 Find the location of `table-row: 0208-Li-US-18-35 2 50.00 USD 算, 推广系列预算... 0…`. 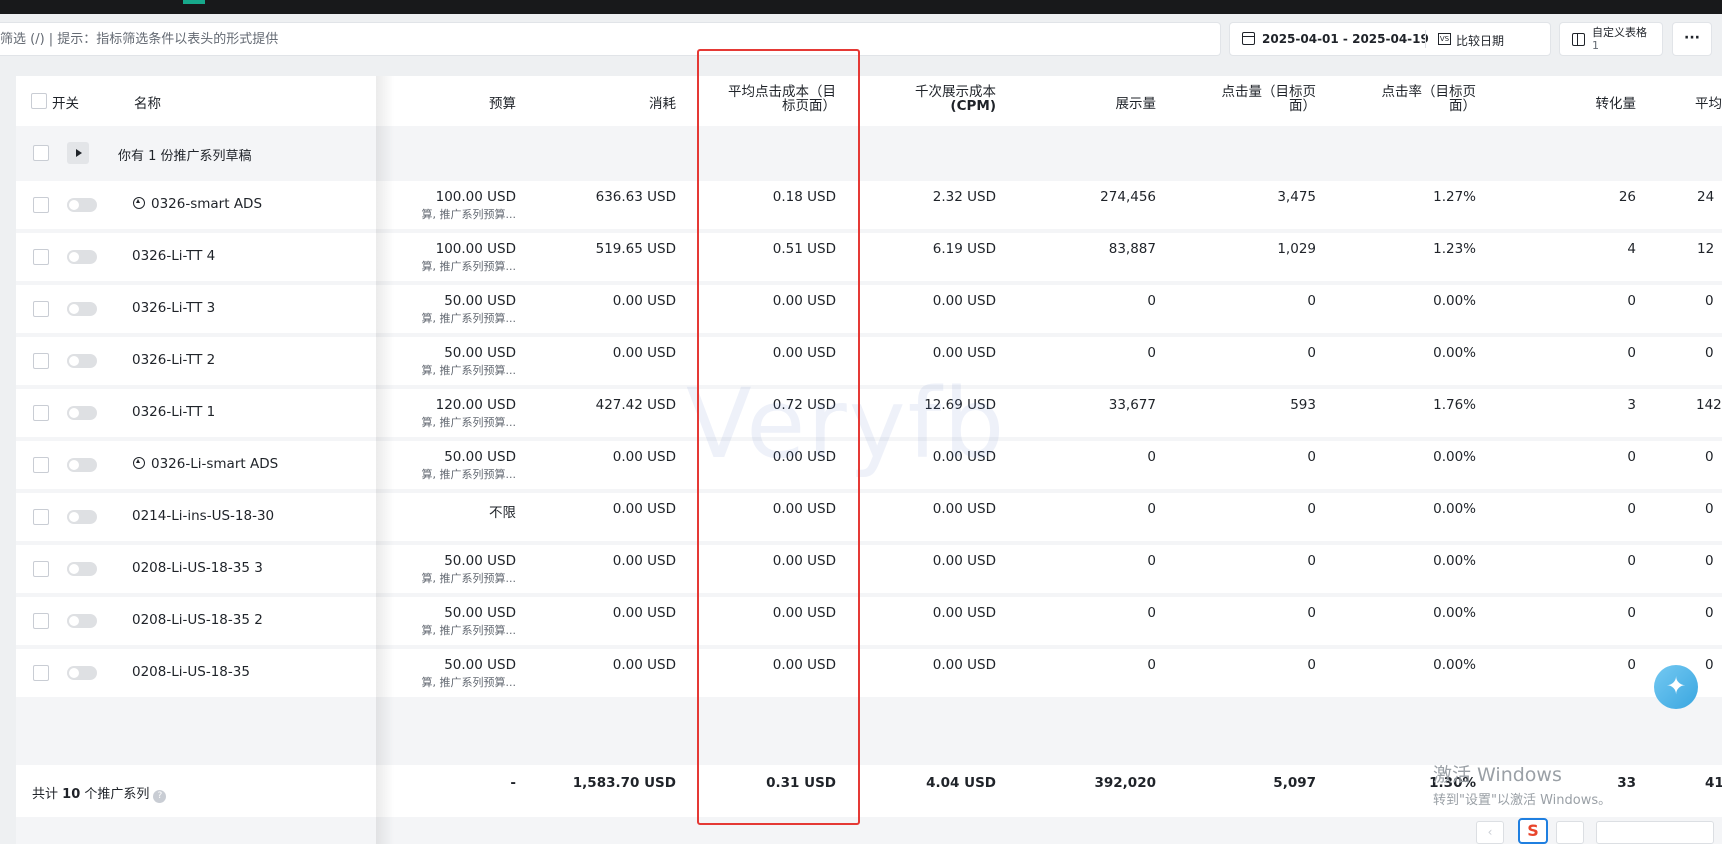

table-row: 0208-Li-US-18-35 2 50.00 USD 算, 推广系列预算... 0… is located at coordinates (869, 621).